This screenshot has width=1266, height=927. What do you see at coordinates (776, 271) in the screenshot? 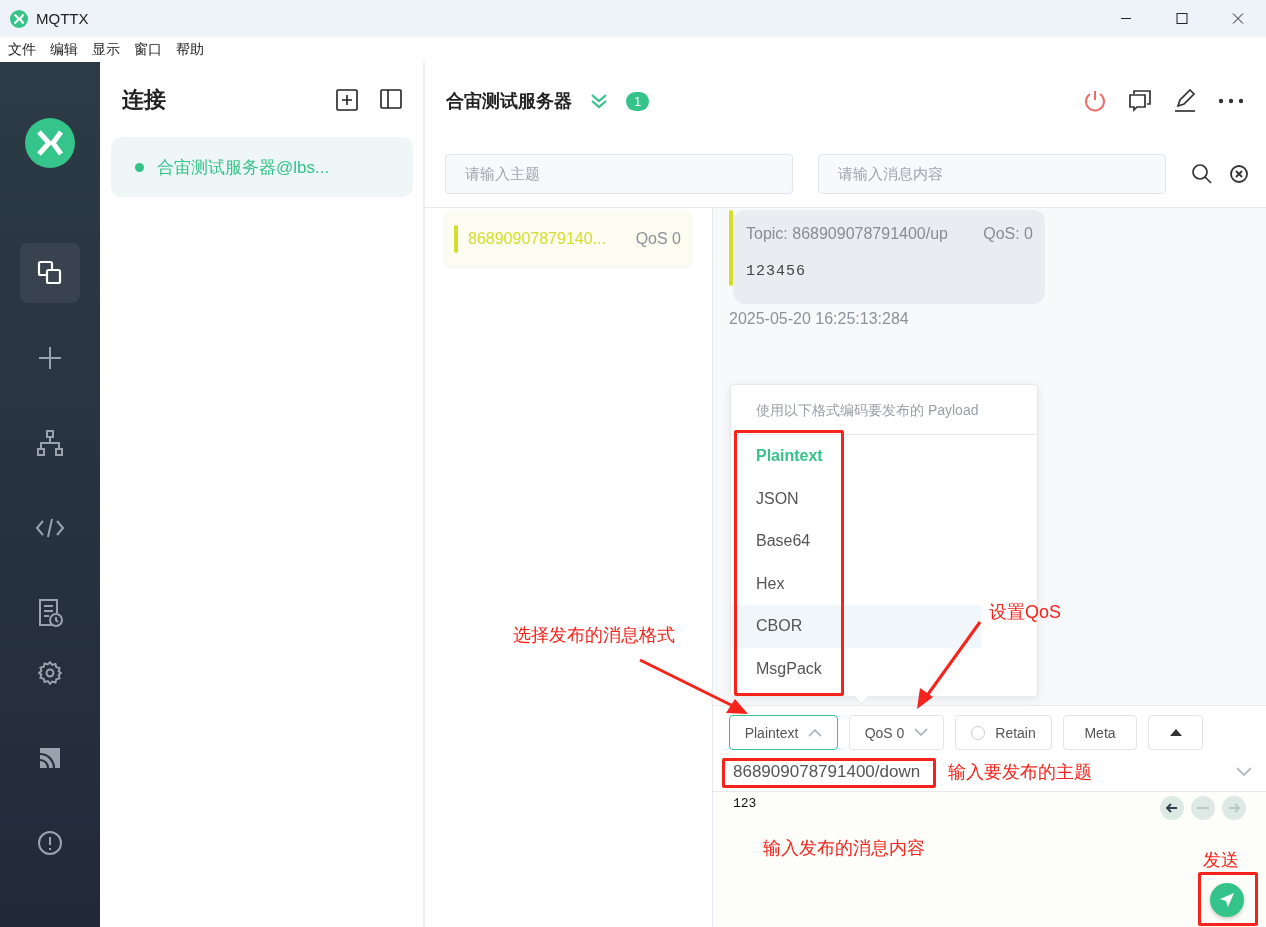
I see `message-payload: 123456` at bounding box center [776, 271].